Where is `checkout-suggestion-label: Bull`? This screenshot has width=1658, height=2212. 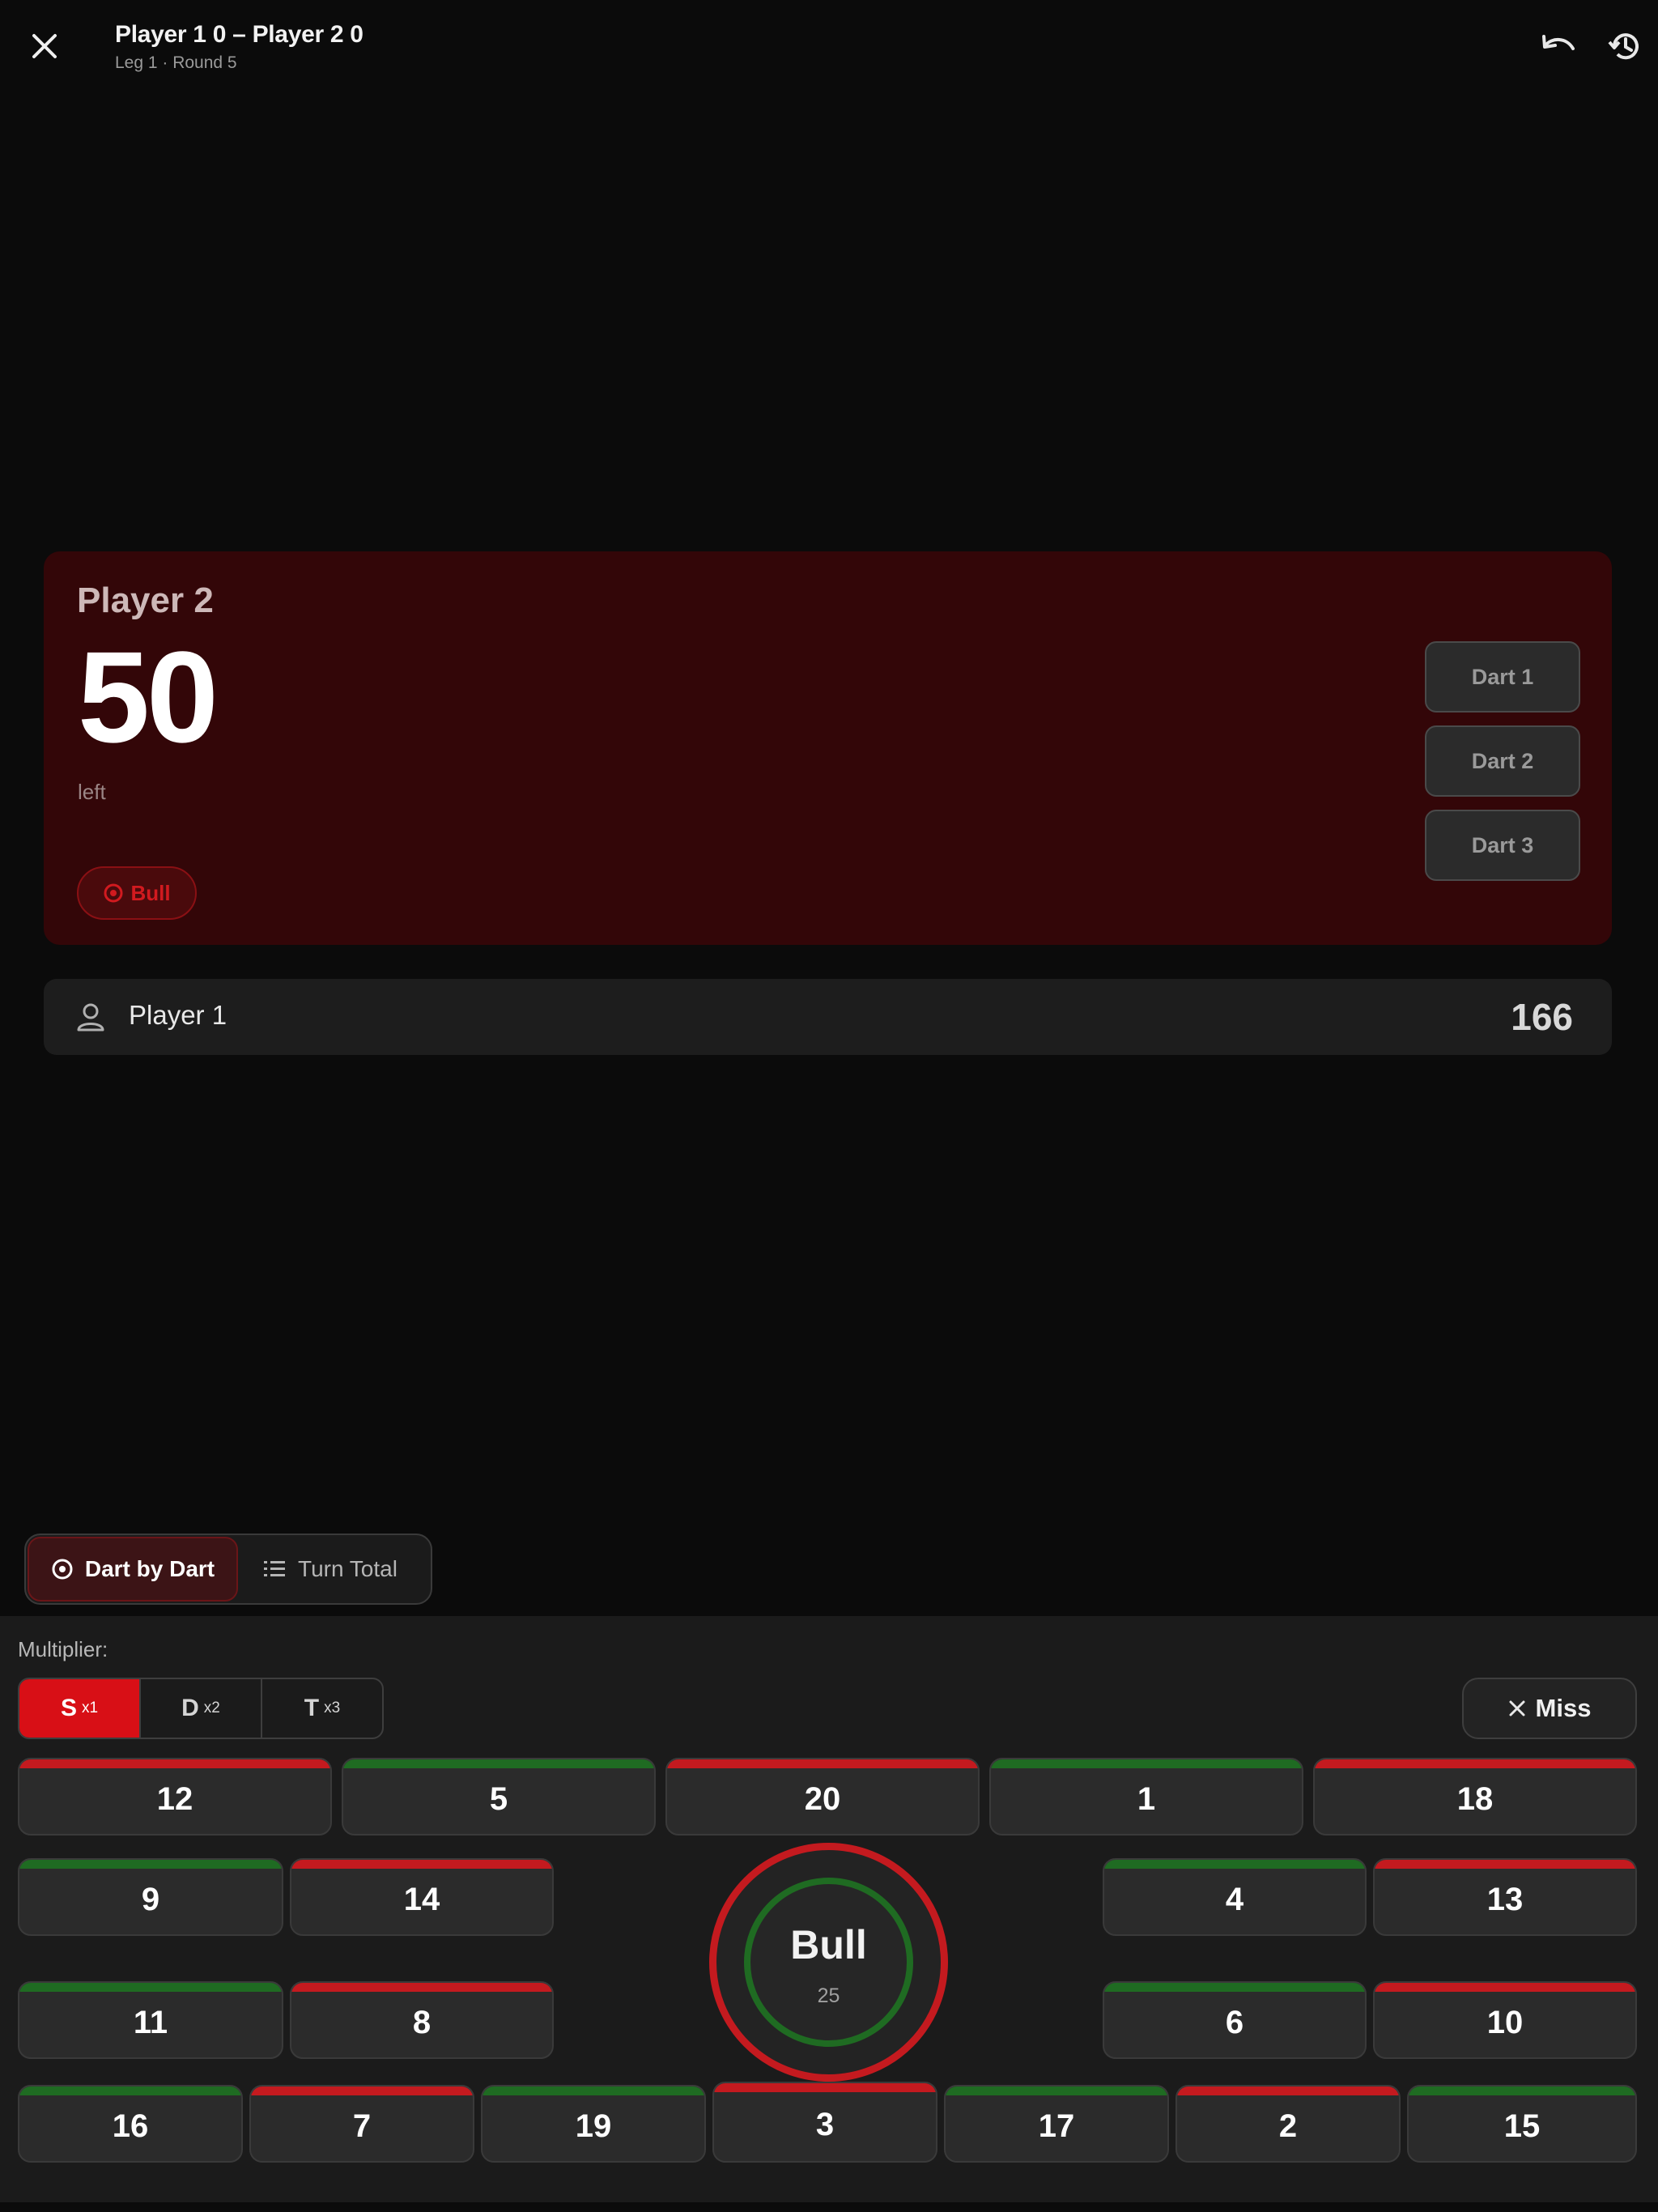 checkout-suggestion-label: Bull is located at coordinates (150, 893).